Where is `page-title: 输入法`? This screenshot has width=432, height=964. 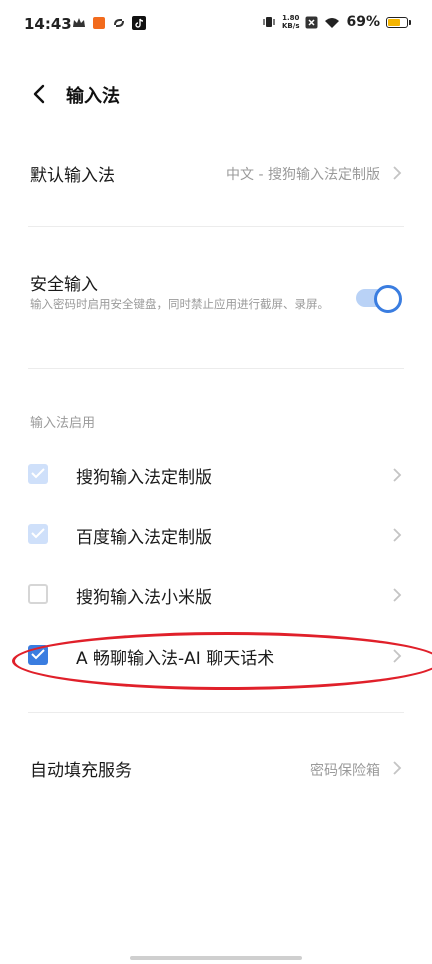 page-title: 输入法 is located at coordinates (93, 96).